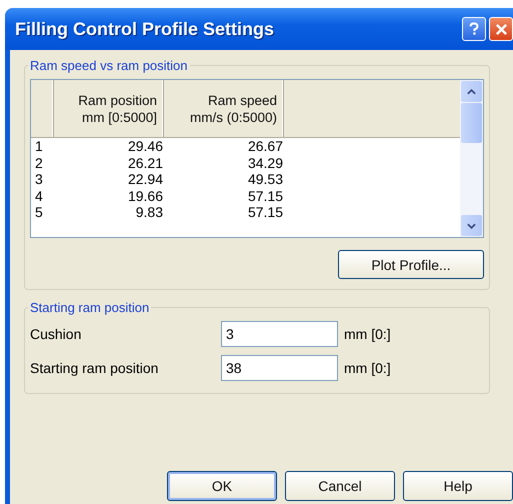 Image resolution: width=513 pixels, height=504 pixels. Describe the element at coordinates (144, 196) in the screenshot. I see `table-cell-text: 19.66` at that location.